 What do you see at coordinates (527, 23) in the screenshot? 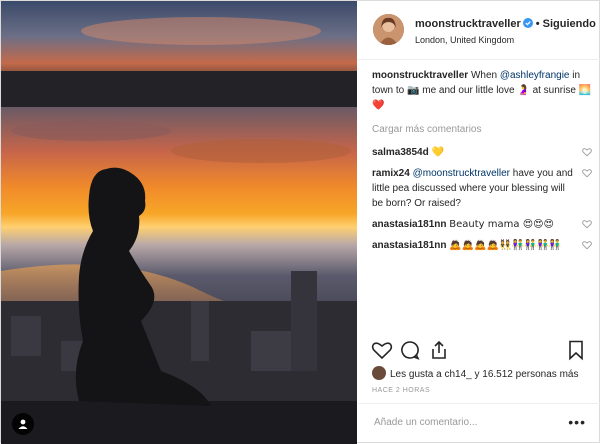
I see `verified-badge-icon` at bounding box center [527, 23].